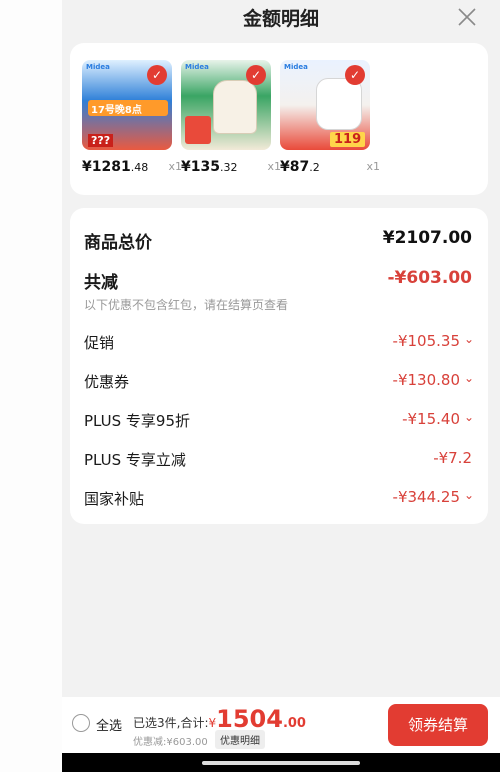 The width and height of the screenshot is (500, 772). What do you see at coordinates (430, 278) in the screenshot?
I see `reduce-value: -¥603.00` at bounding box center [430, 278].